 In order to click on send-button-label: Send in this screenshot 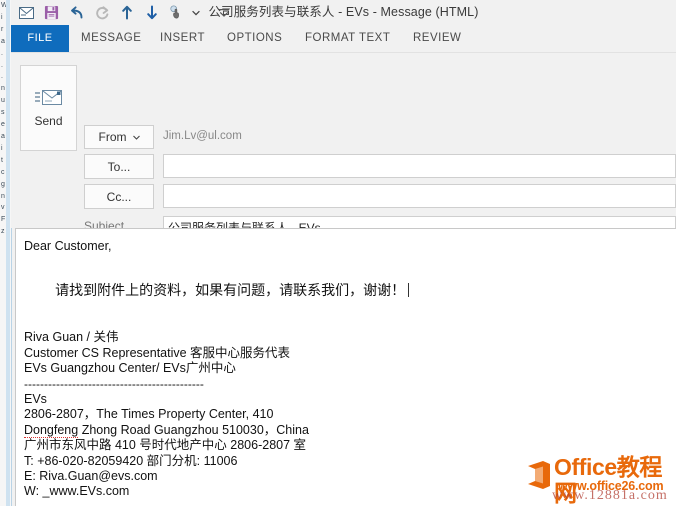, I will do `click(48, 121)`.